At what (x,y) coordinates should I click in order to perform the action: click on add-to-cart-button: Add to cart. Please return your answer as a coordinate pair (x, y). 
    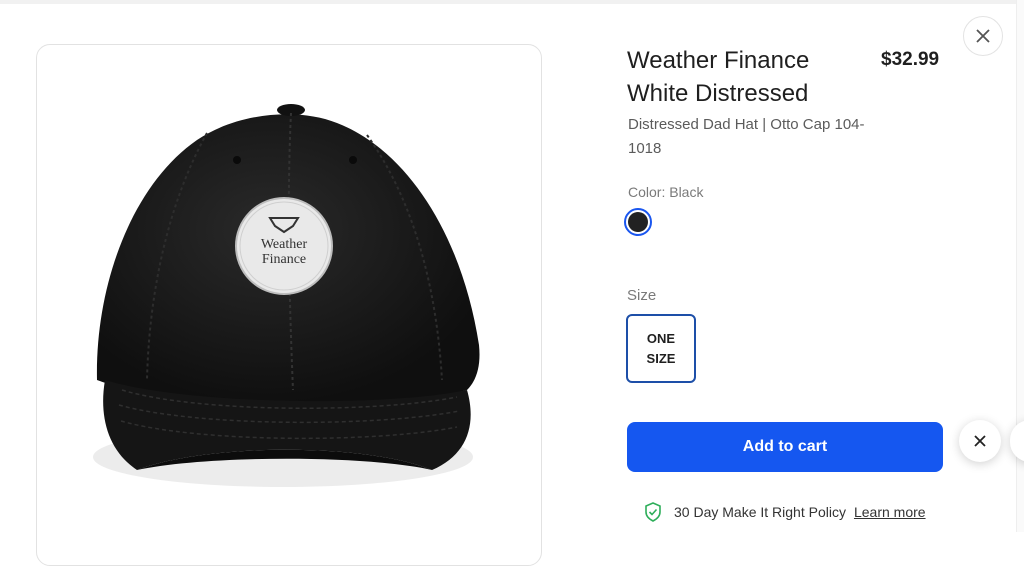
    Looking at the image, I should click on (785, 447).